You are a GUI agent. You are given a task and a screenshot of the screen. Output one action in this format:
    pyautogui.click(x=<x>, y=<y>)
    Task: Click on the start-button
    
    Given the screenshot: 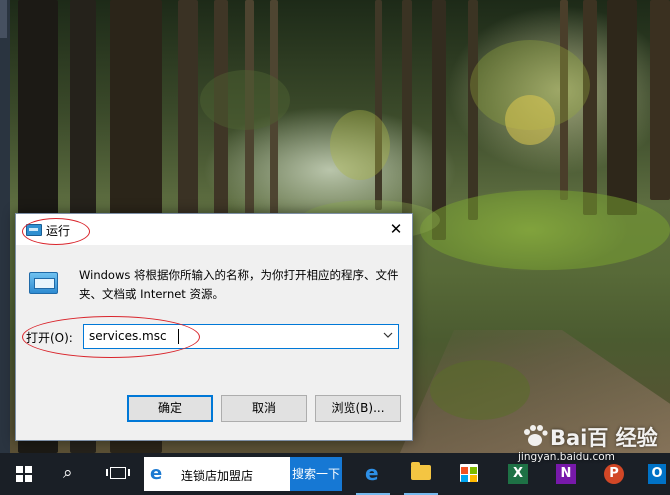 What is the action you would take?
    pyautogui.click(x=23, y=474)
    